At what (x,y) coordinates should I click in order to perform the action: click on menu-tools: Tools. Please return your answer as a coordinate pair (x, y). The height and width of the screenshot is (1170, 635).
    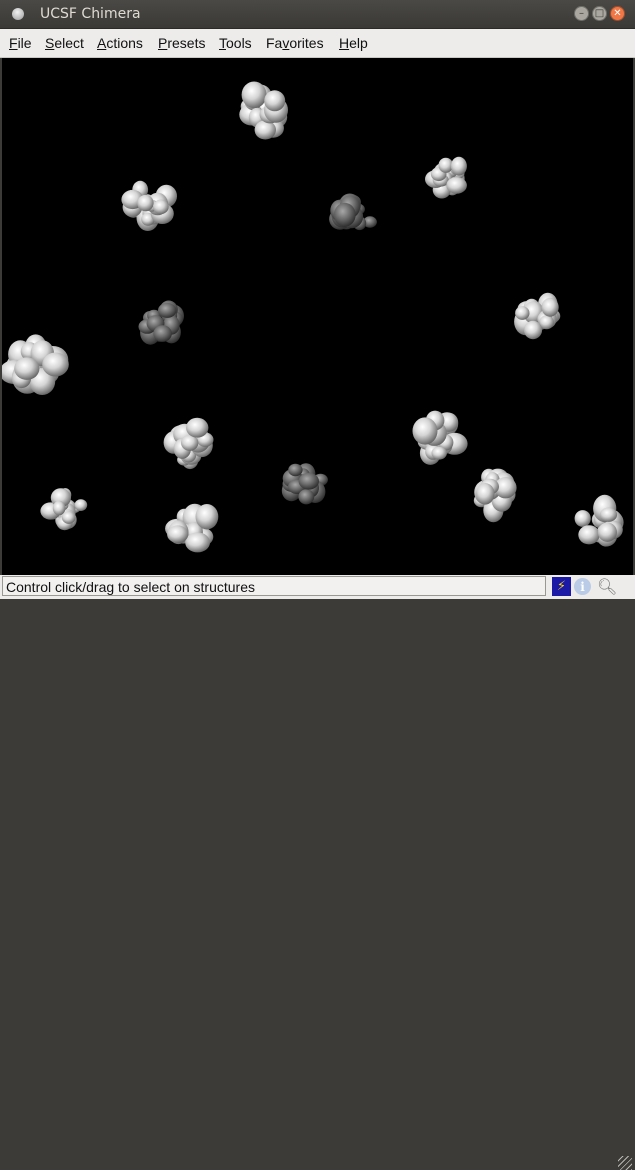
    Looking at the image, I should click on (235, 43).